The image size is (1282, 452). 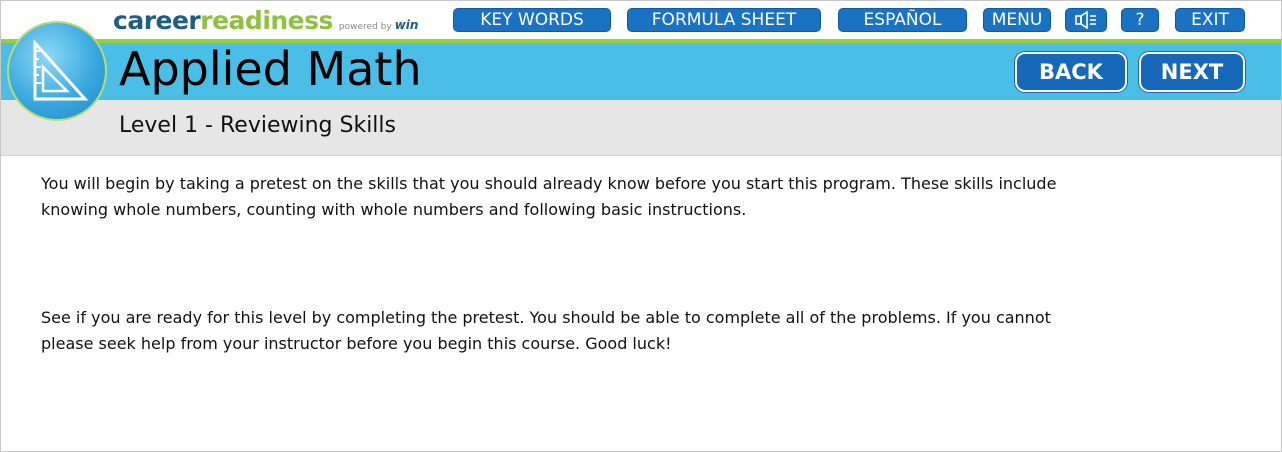 What do you see at coordinates (1140, 20) in the screenshot?
I see `help-button: ?` at bounding box center [1140, 20].